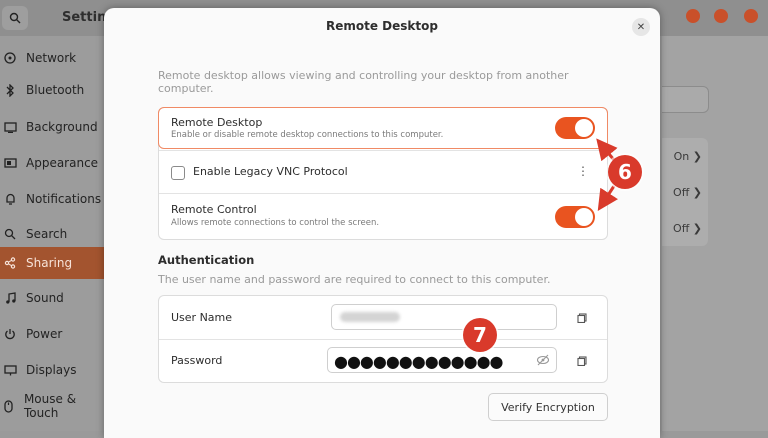 The height and width of the screenshot is (438, 768). What do you see at coordinates (607, 175) in the screenshot?
I see `callout-arrows` at bounding box center [607, 175].